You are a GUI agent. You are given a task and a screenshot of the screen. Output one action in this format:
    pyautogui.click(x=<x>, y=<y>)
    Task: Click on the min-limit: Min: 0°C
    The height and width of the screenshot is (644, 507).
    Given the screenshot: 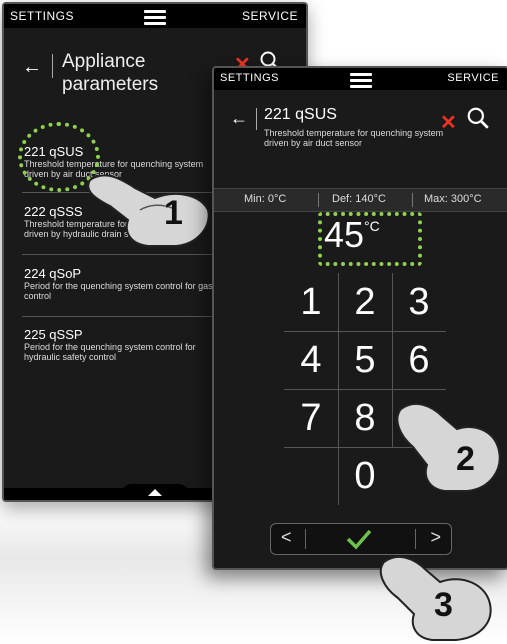 What is the action you would take?
    pyautogui.click(x=265, y=199)
    